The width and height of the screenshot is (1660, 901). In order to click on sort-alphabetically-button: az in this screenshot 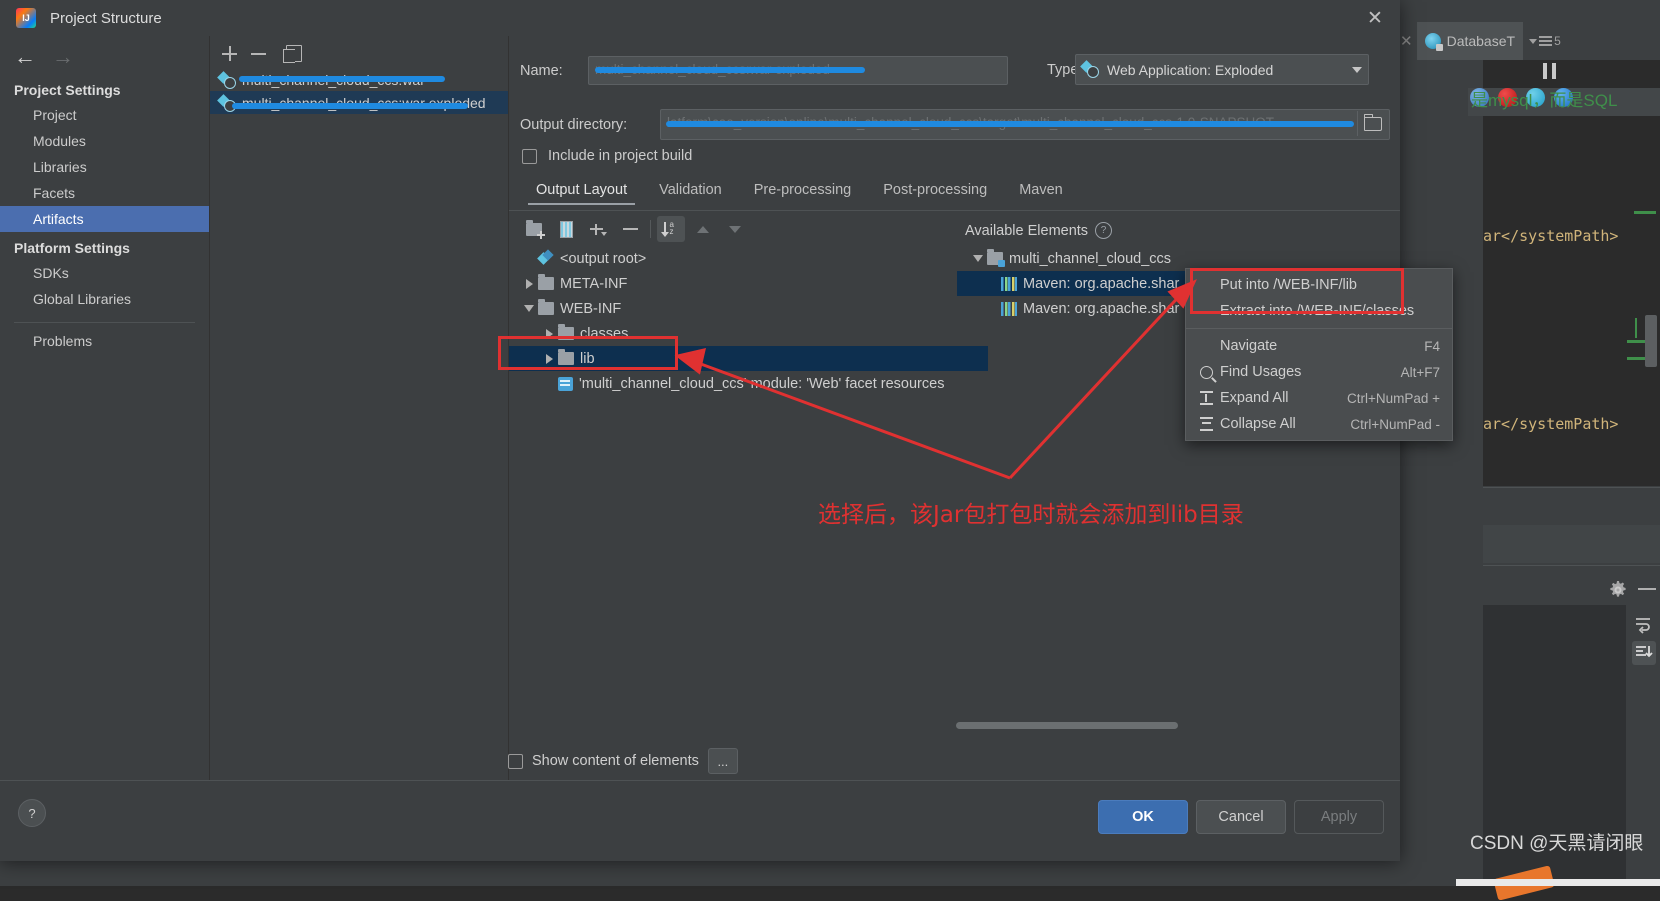, I will do `click(671, 229)`.